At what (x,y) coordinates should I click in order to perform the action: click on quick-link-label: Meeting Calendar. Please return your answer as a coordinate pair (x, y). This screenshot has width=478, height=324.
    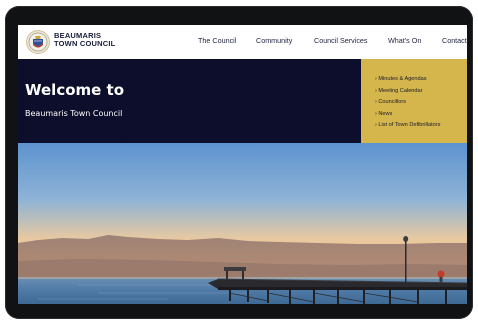
    Looking at the image, I should click on (400, 90).